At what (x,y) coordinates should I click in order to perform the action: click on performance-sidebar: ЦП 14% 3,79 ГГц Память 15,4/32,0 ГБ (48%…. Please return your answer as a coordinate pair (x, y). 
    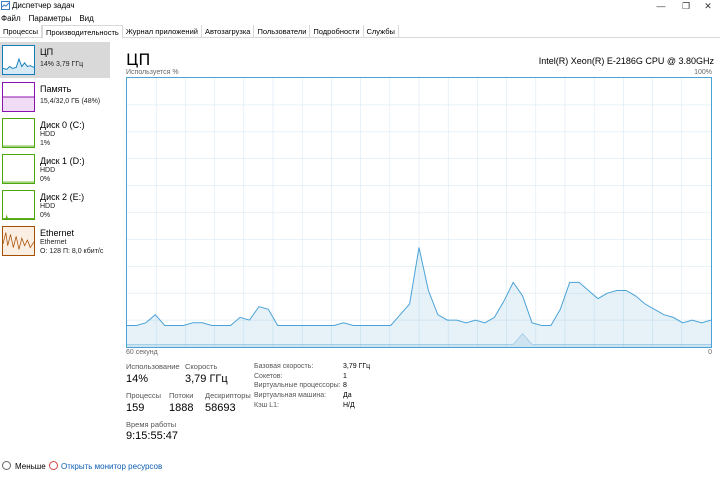
    Looking at the image, I should click on (55, 148).